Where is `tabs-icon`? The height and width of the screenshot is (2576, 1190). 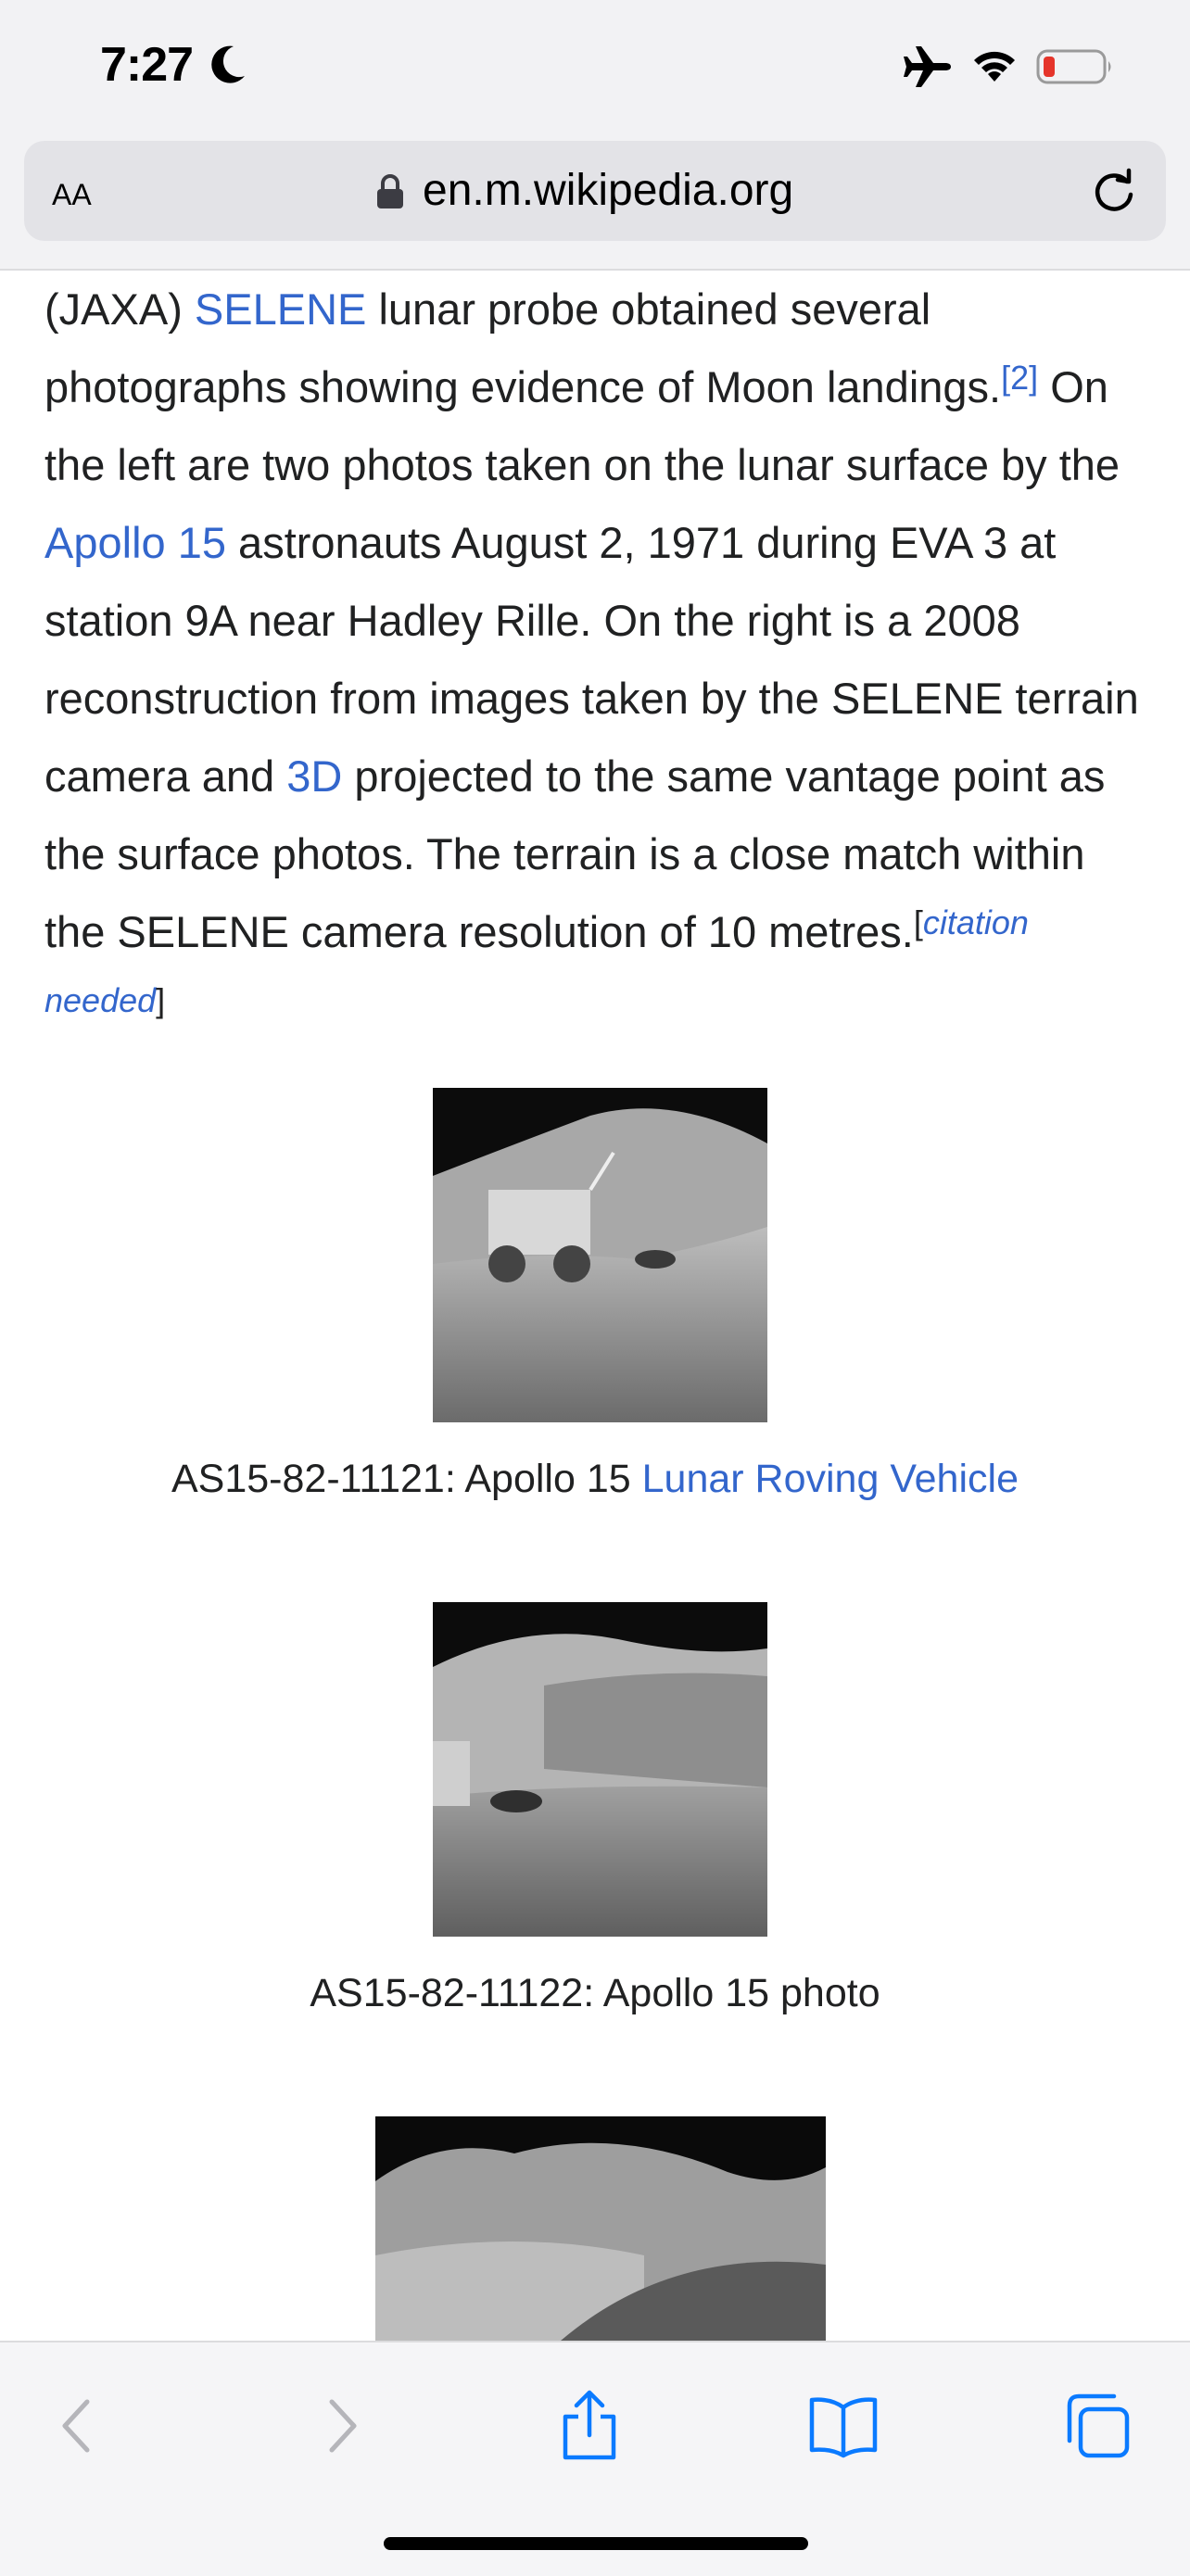
tabs-icon is located at coordinates (1097, 2426).